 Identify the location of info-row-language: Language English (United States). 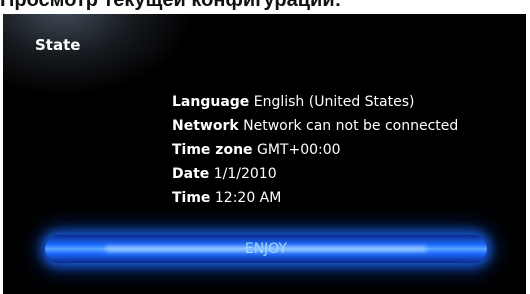
(315, 102).